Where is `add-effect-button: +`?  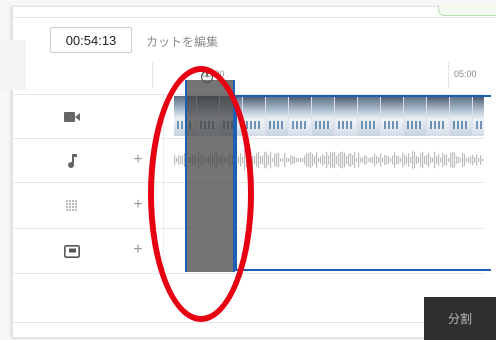
add-effect-button: + is located at coordinates (138, 205).